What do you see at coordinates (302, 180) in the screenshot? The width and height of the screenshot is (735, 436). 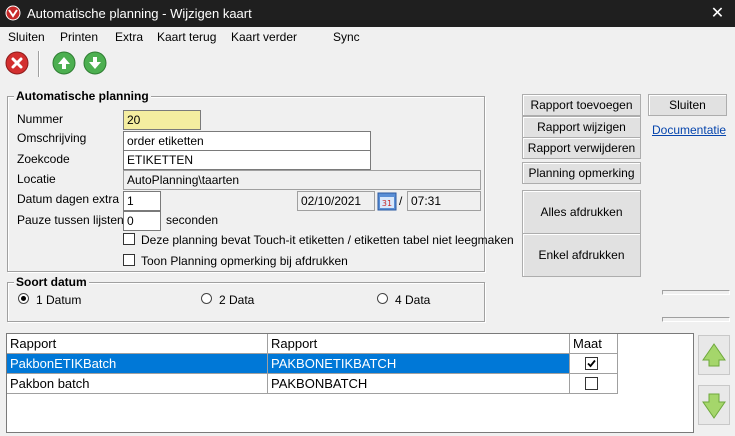 I see `locatie-field: AutoPlanning\taarten` at bounding box center [302, 180].